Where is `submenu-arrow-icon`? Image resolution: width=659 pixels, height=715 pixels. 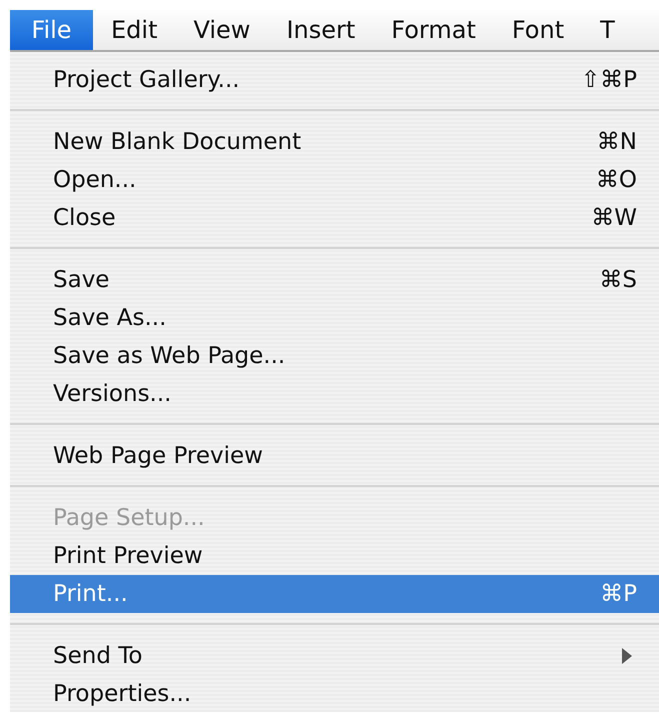
submenu-arrow-icon is located at coordinates (627, 656).